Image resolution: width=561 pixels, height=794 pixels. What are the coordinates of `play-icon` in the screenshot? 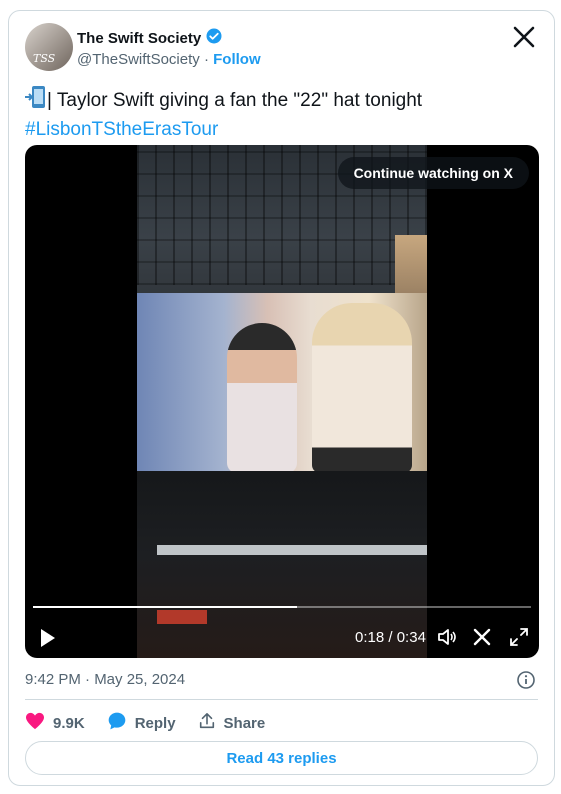 It's located at (48, 638).